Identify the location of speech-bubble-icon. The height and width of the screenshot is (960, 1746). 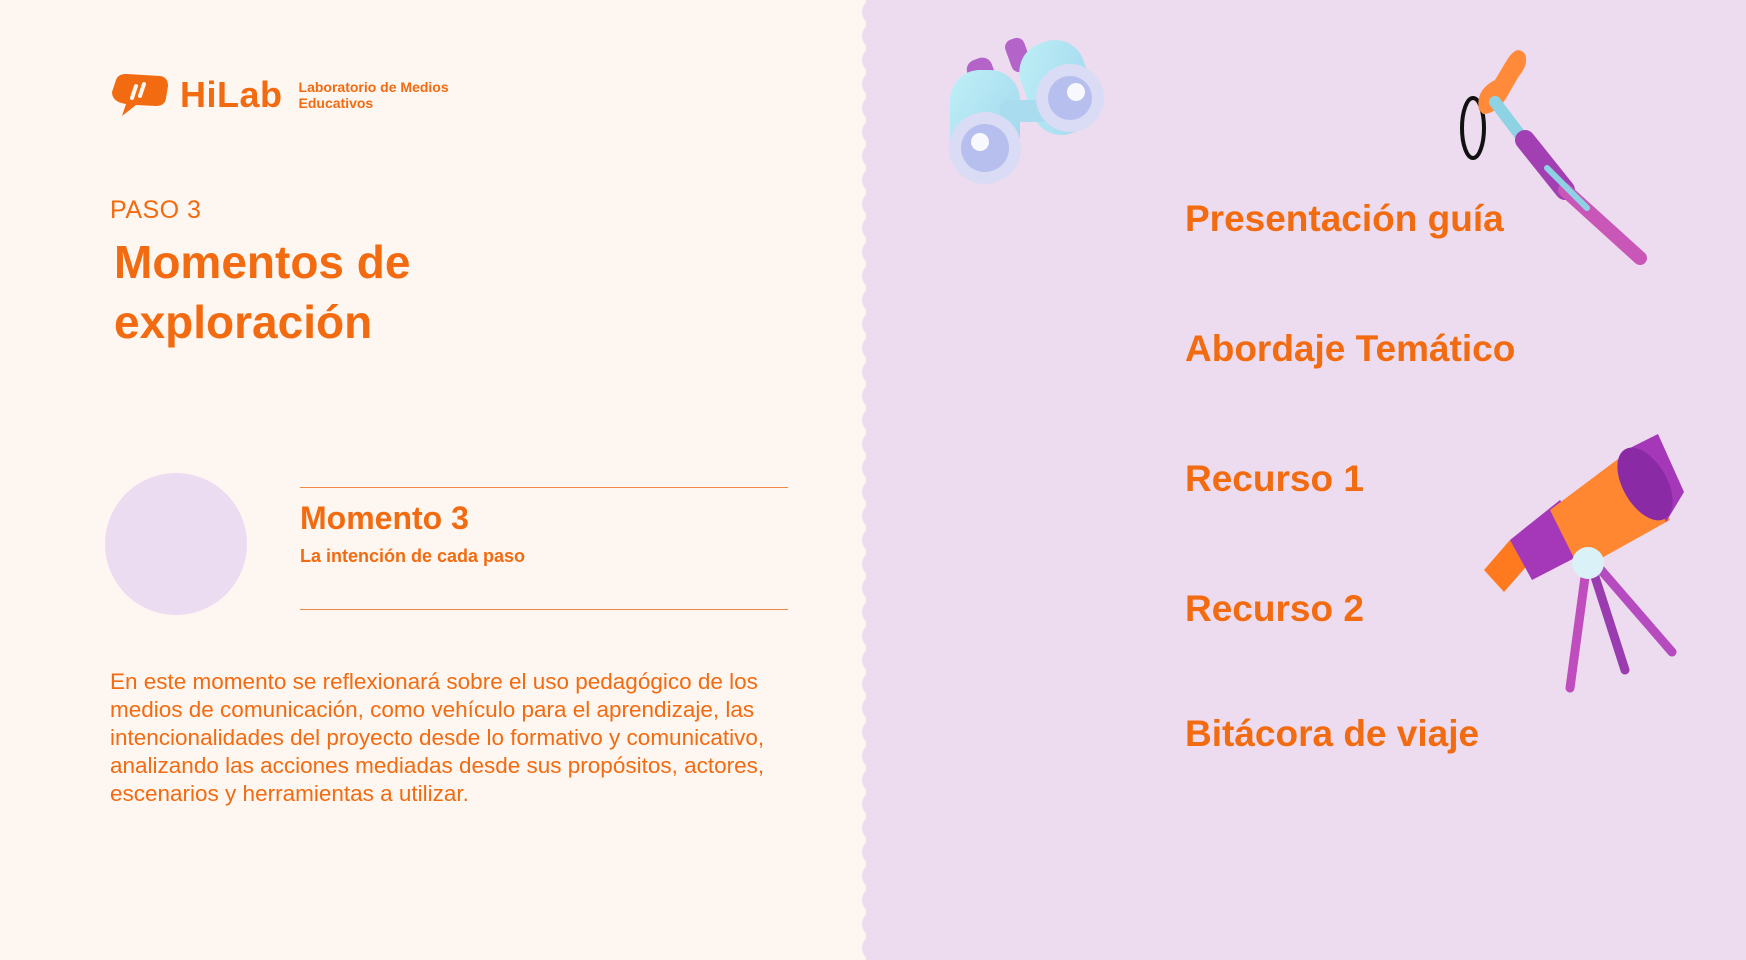
(140, 95).